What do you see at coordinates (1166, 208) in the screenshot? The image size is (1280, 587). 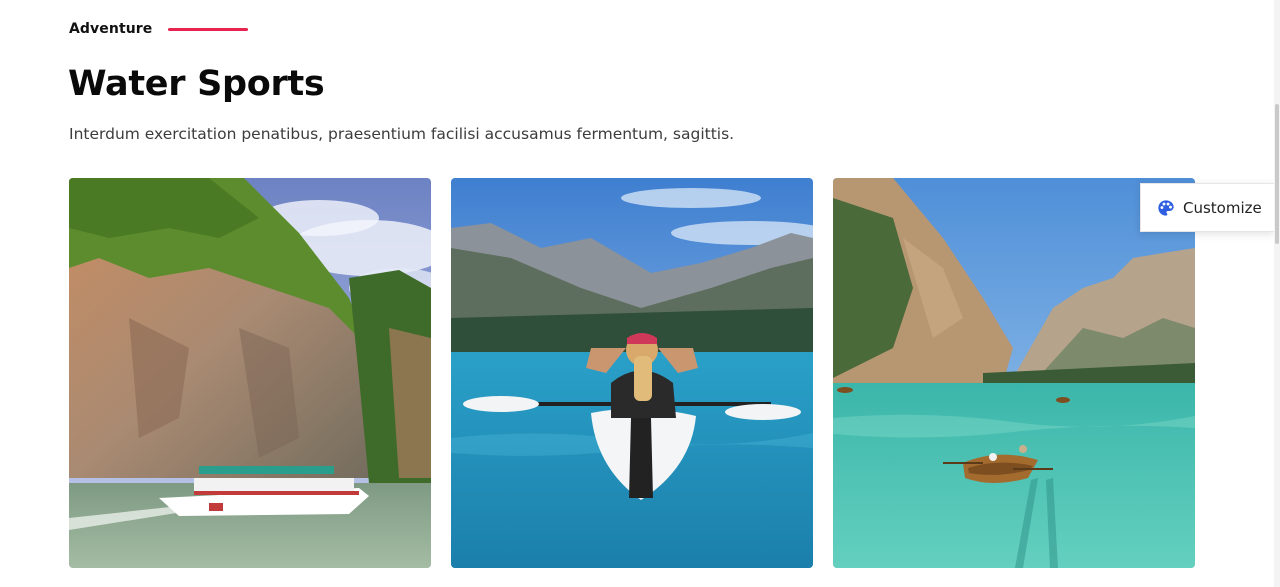 I see `palette-icon` at bounding box center [1166, 208].